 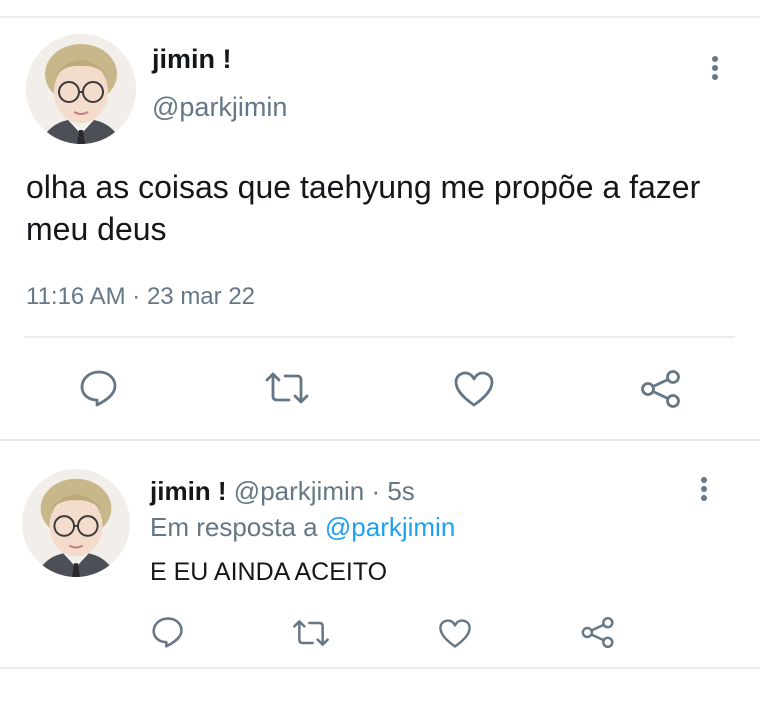 I want to click on reply-text: E EU AINDA ACEITO, so click(x=269, y=572).